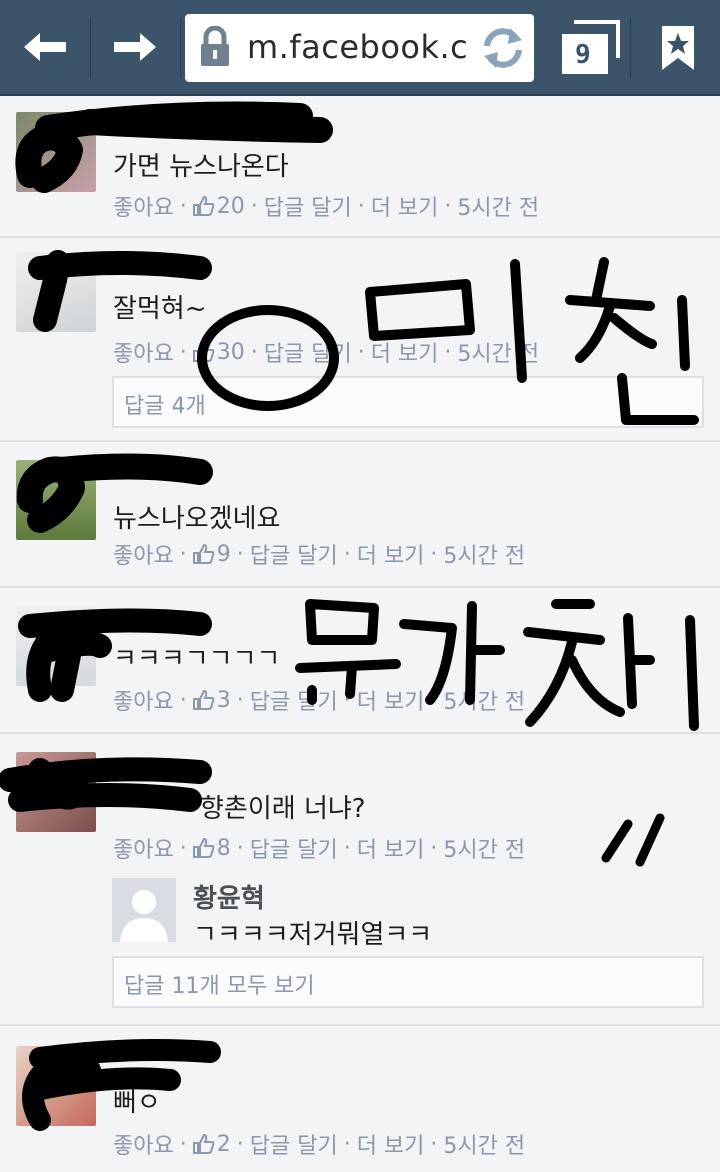 The width and height of the screenshot is (720, 1172). What do you see at coordinates (360, 167) in the screenshot?
I see `comment-item: 가면 뉴스나온다 좋아요 · 20 · 답글 달기 · 더 보기 · 5시간 전` at bounding box center [360, 167].